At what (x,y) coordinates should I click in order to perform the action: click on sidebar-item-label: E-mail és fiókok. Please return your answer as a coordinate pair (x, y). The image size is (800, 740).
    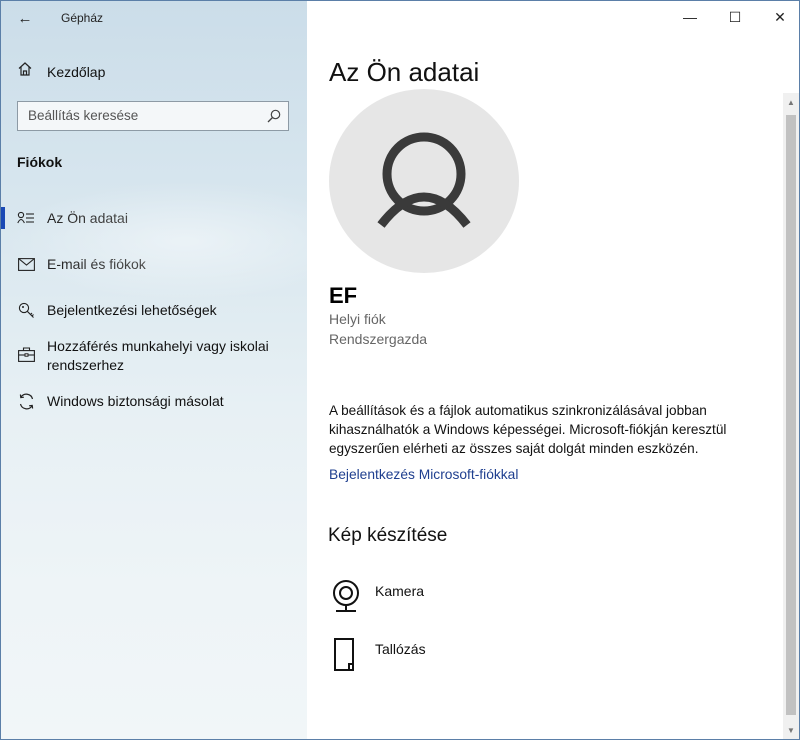
    Looking at the image, I should click on (96, 264).